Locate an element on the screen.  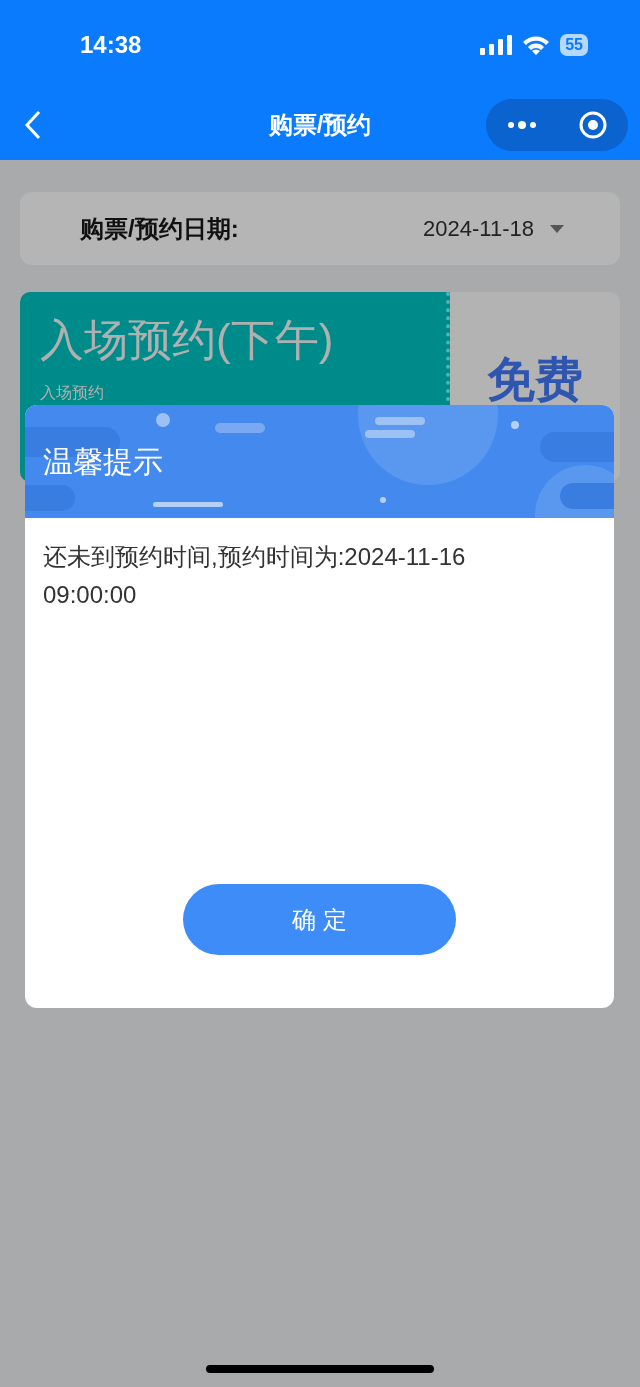
wifi-icon is located at coordinates (536, 45).